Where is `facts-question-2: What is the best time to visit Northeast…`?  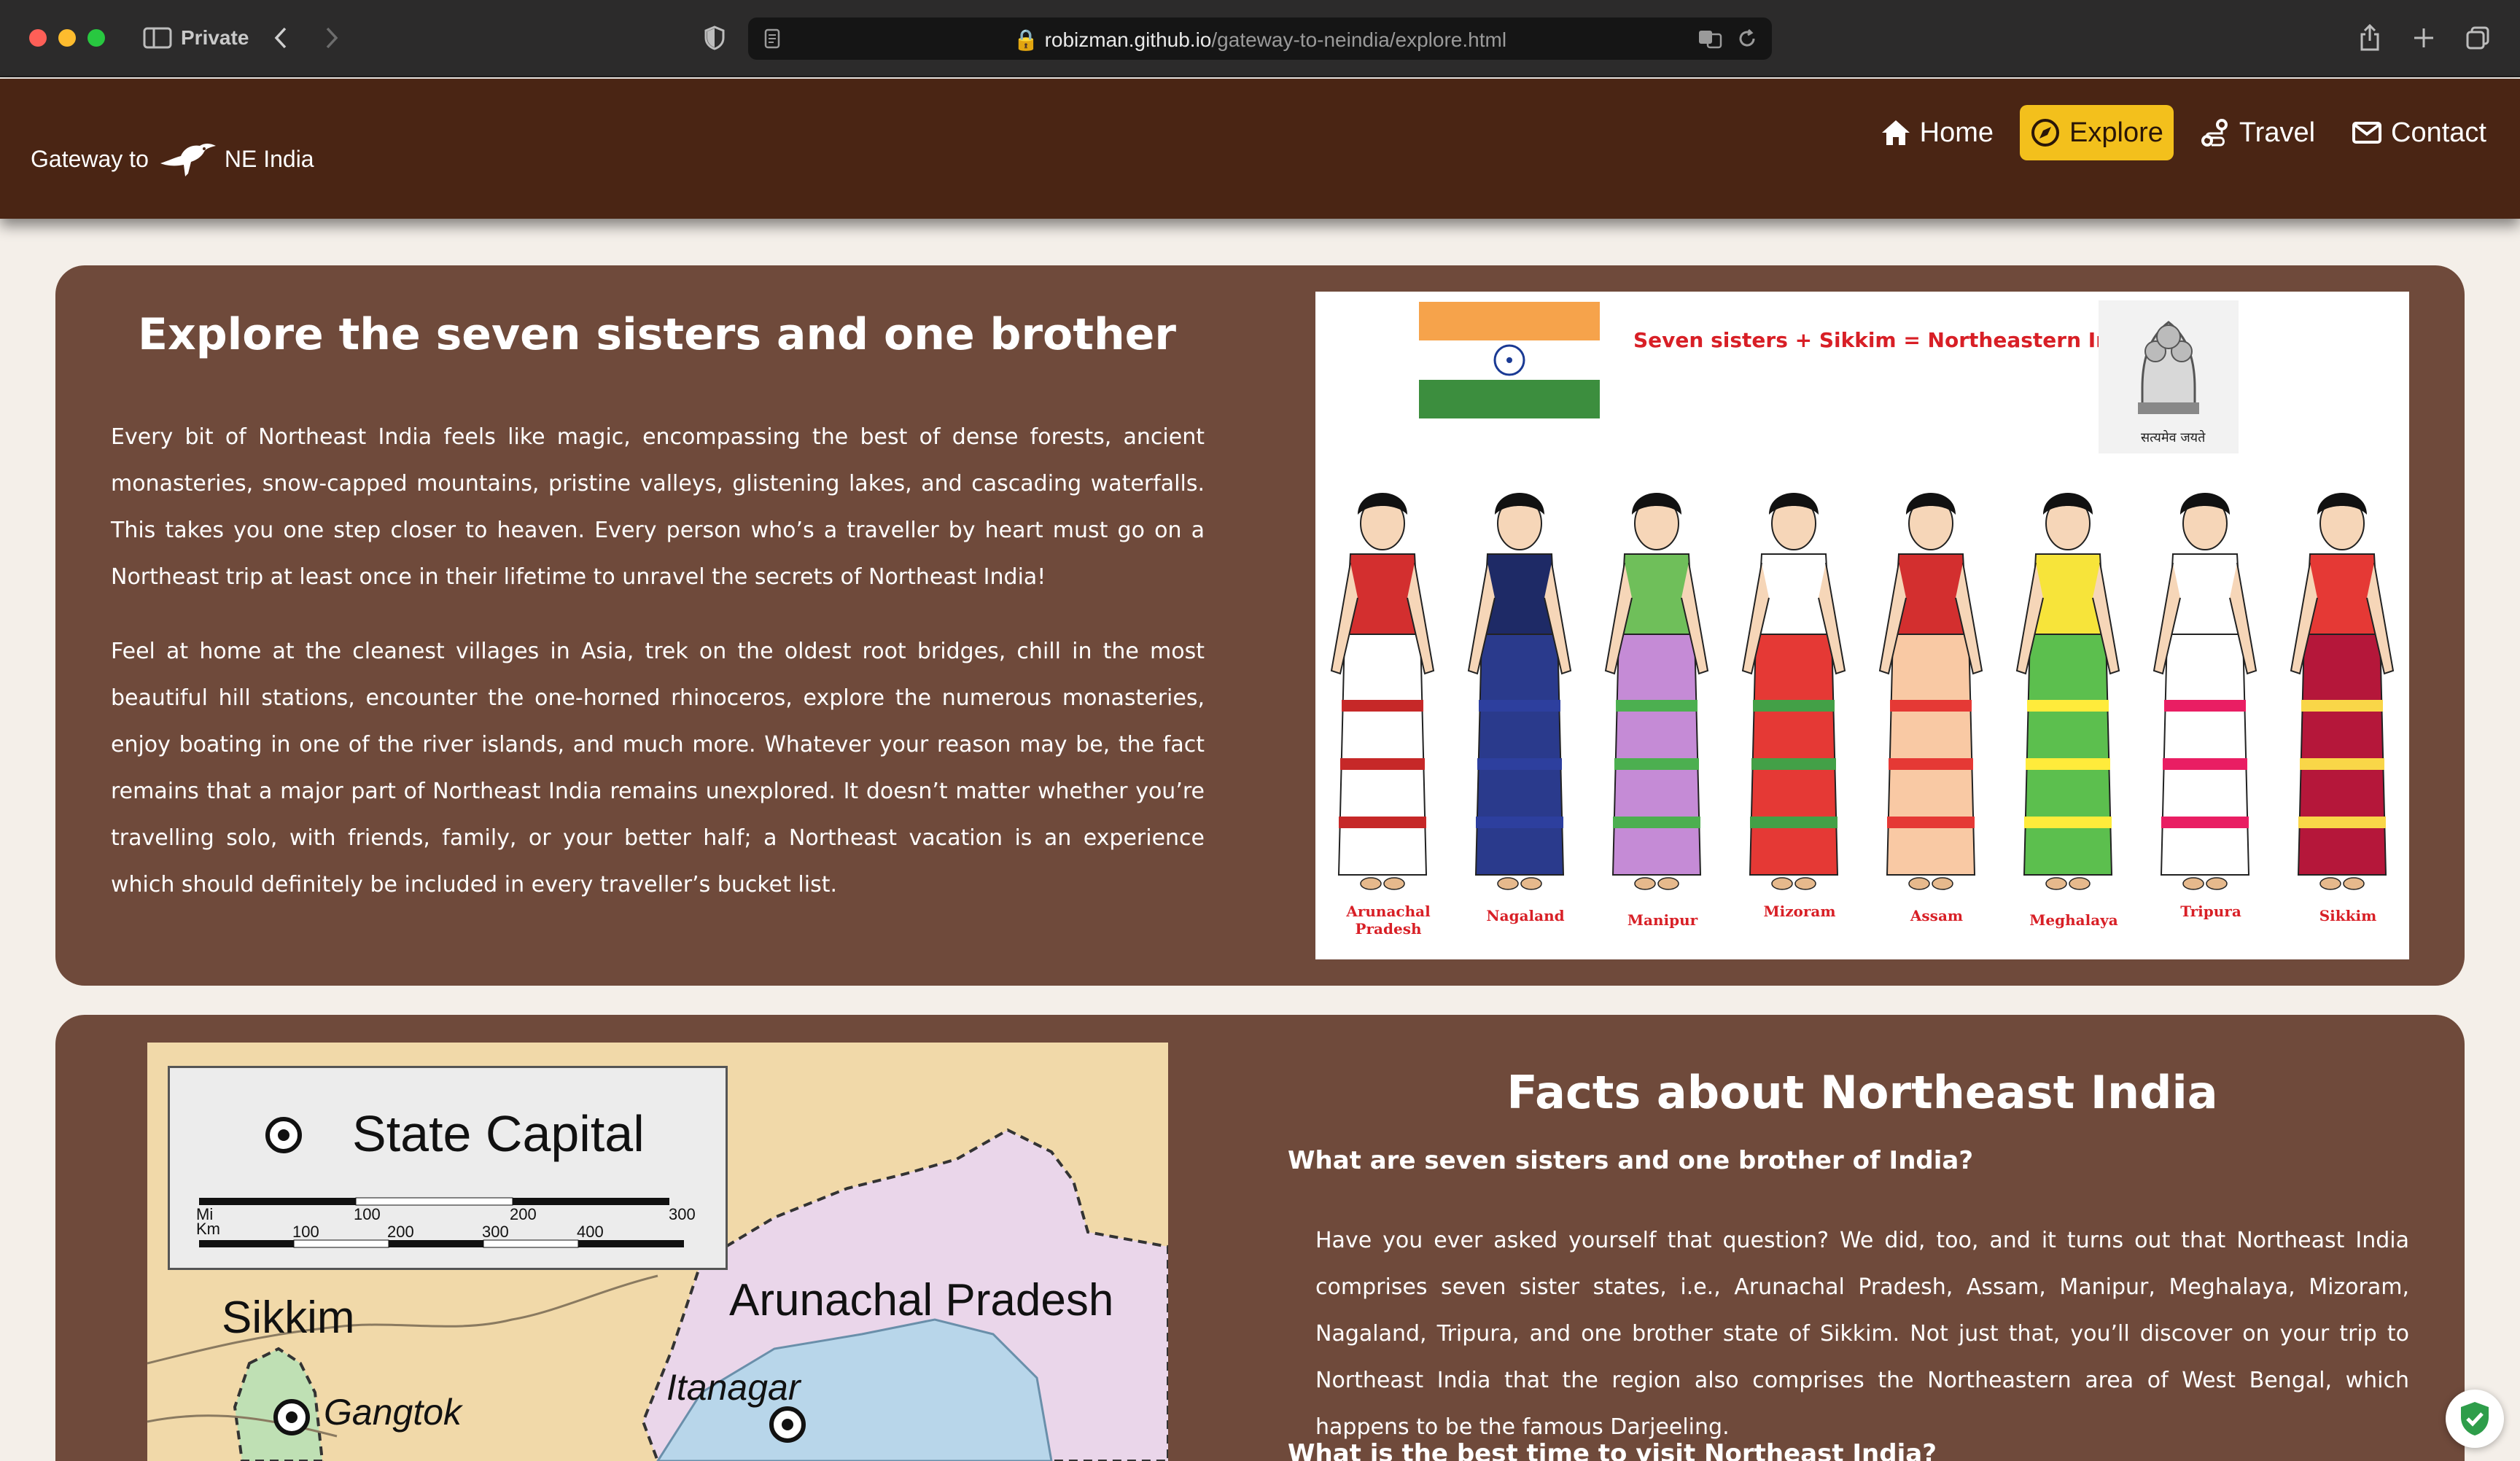
facts-question-2: What is the best time to visit Northeast… is located at coordinates (1612, 1450).